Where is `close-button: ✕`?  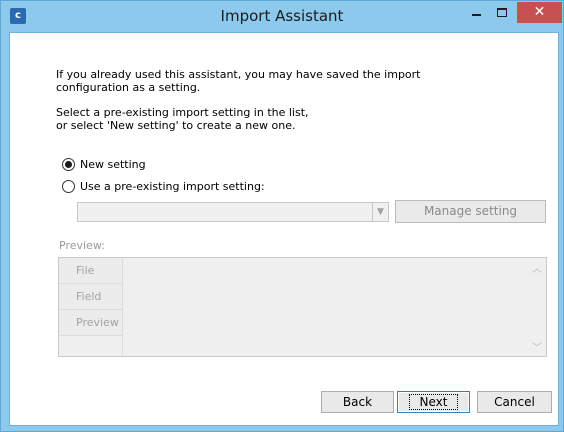
close-button: ✕ is located at coordinates (539, 12).